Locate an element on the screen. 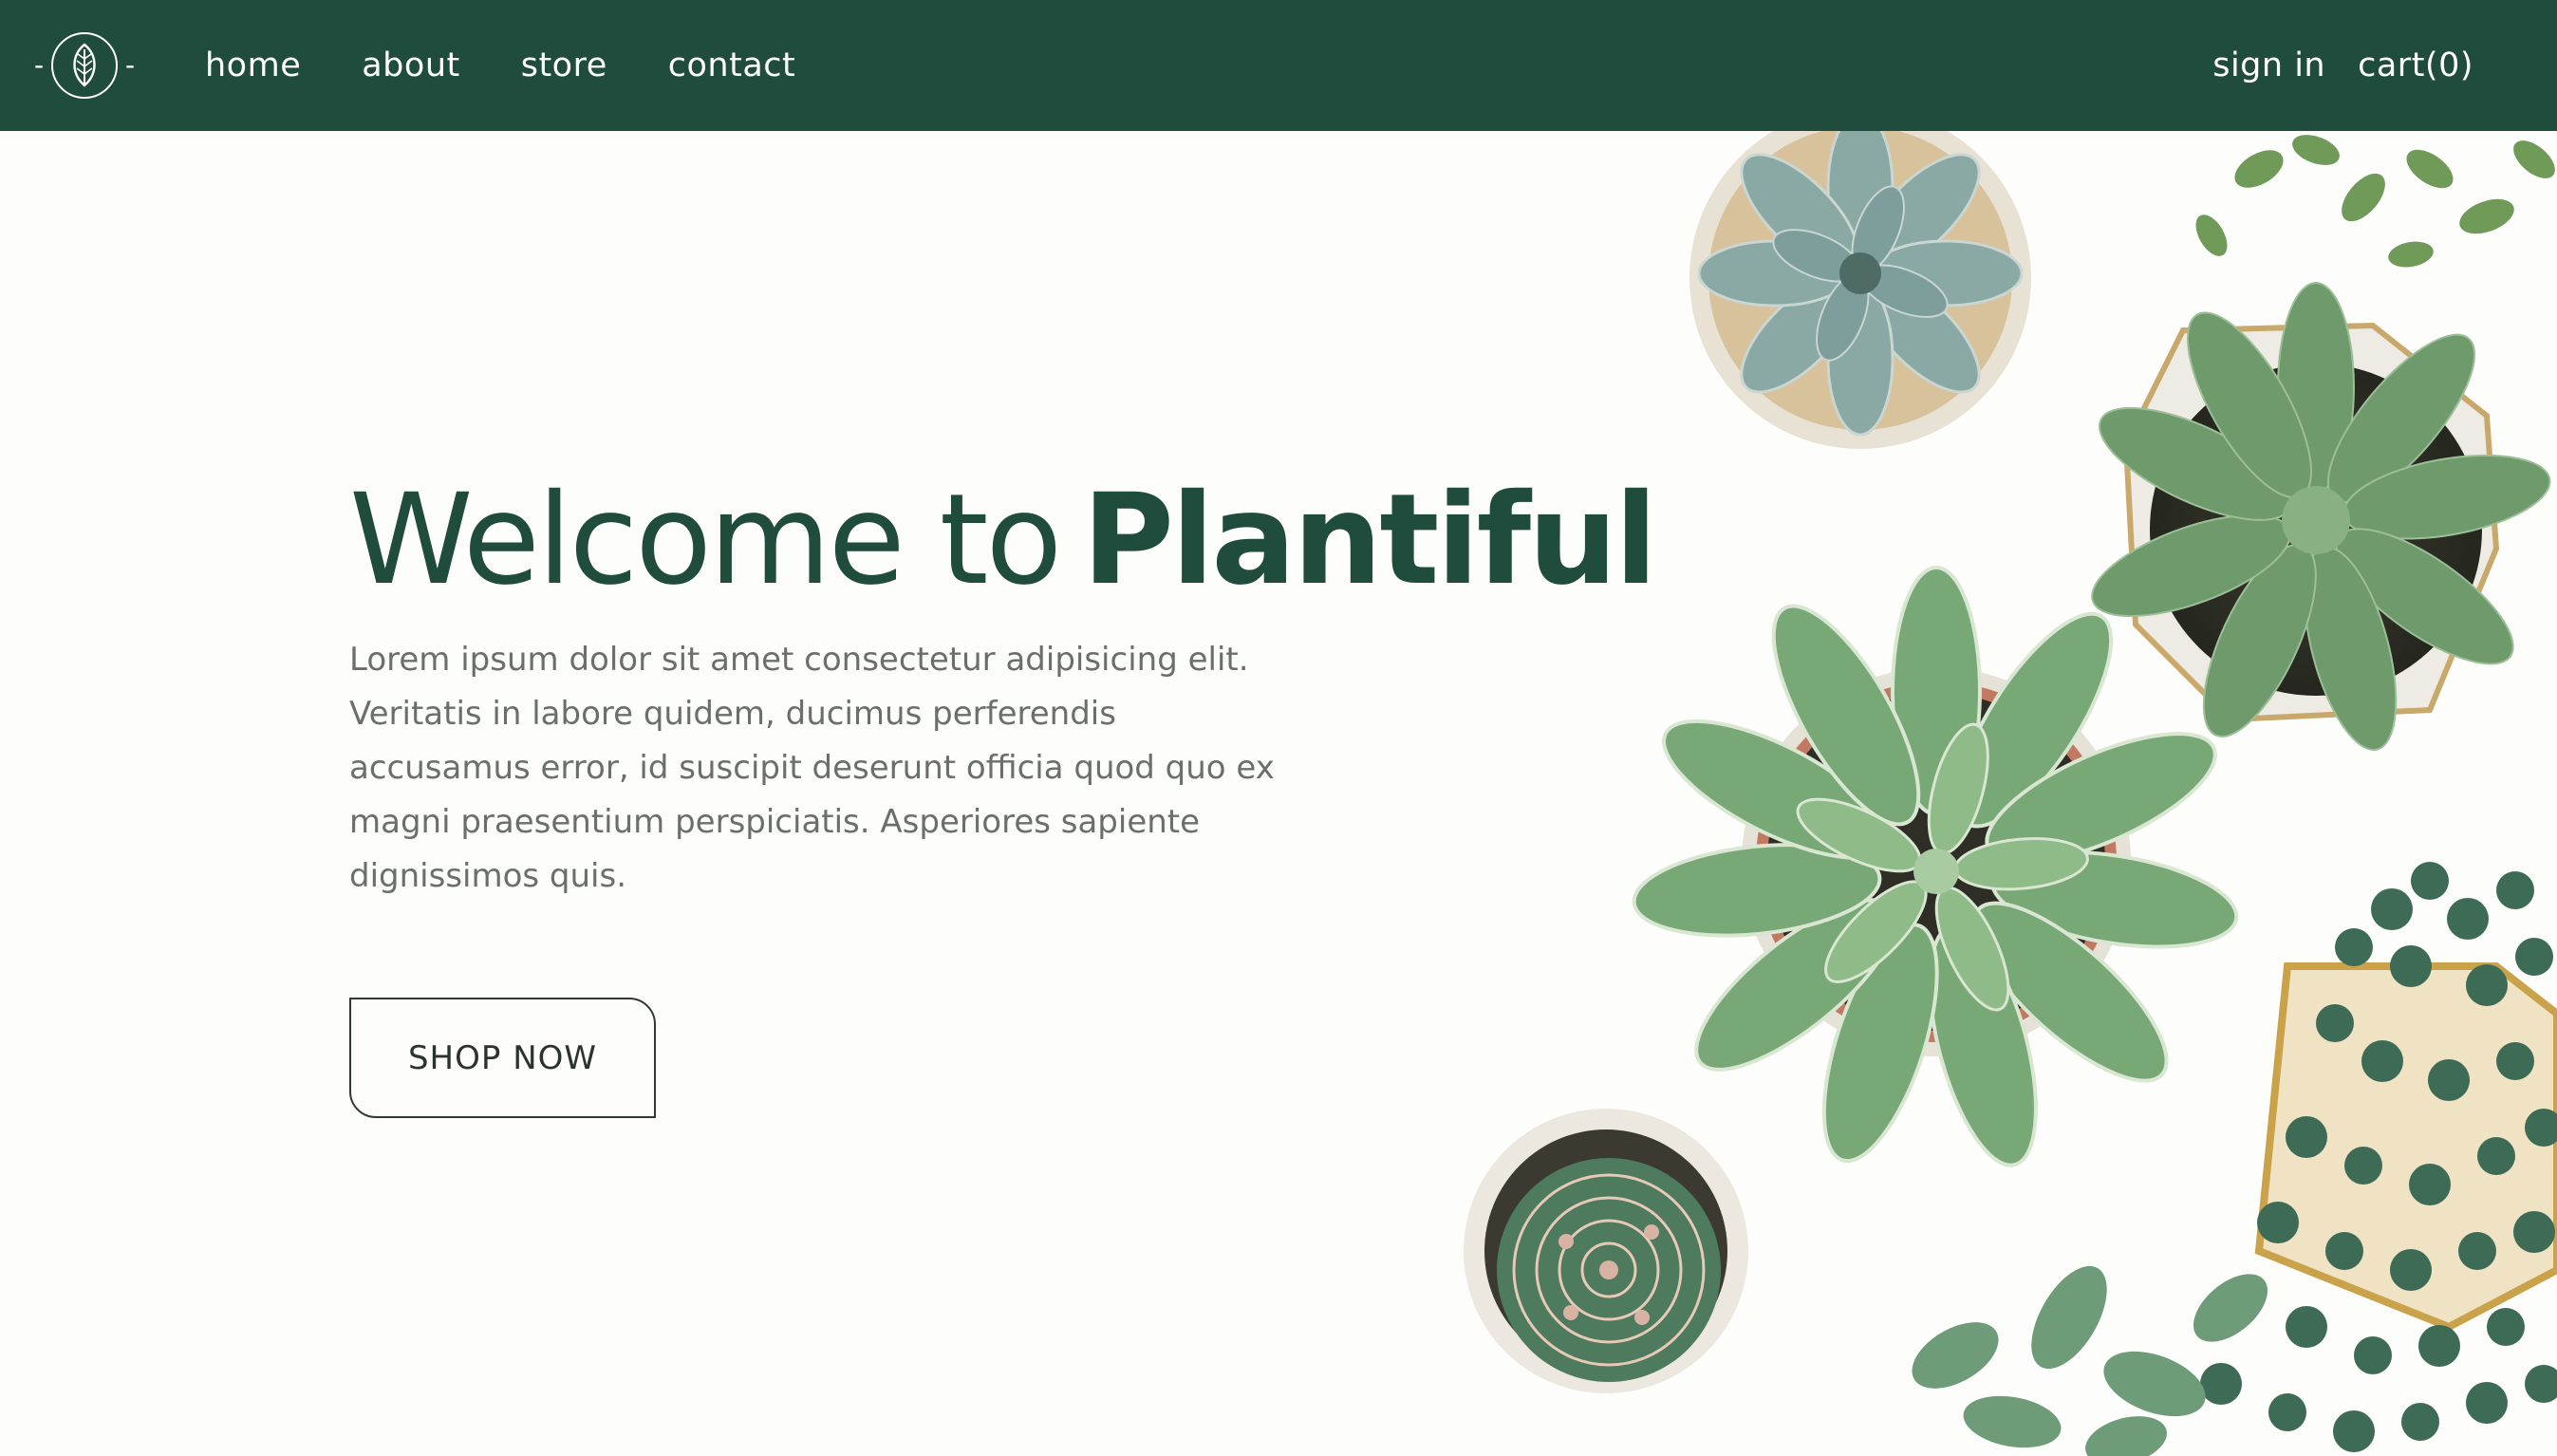  headline-welcome: Welcome to is located at coordinates (705, 540).